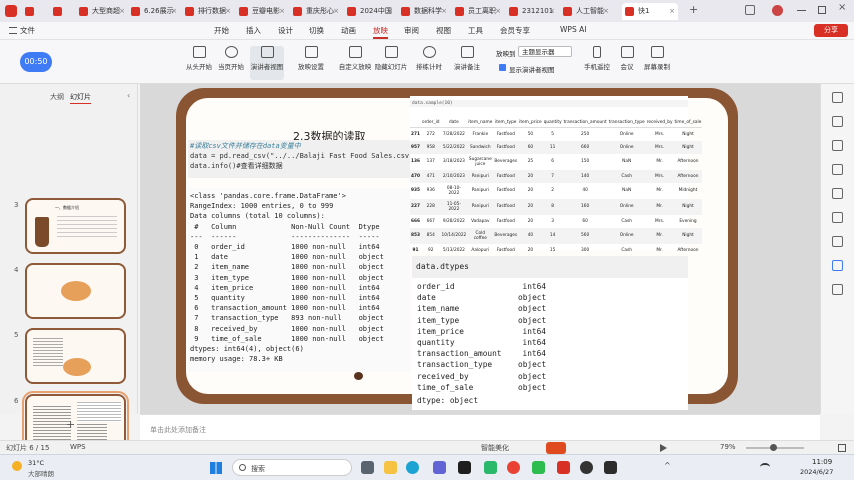 The width and height of the screenshot is (854, 480). Describe the element at coordinates (659, 235) in the screenshot. I see `table-cell: Mr.` at that location.